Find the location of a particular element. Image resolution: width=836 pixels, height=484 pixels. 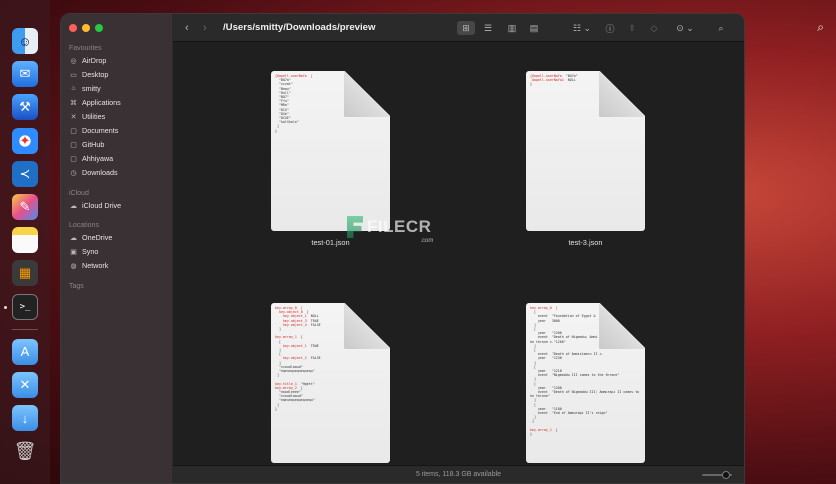

downloads-icon: ◷ is located at coordinates (73, 173).